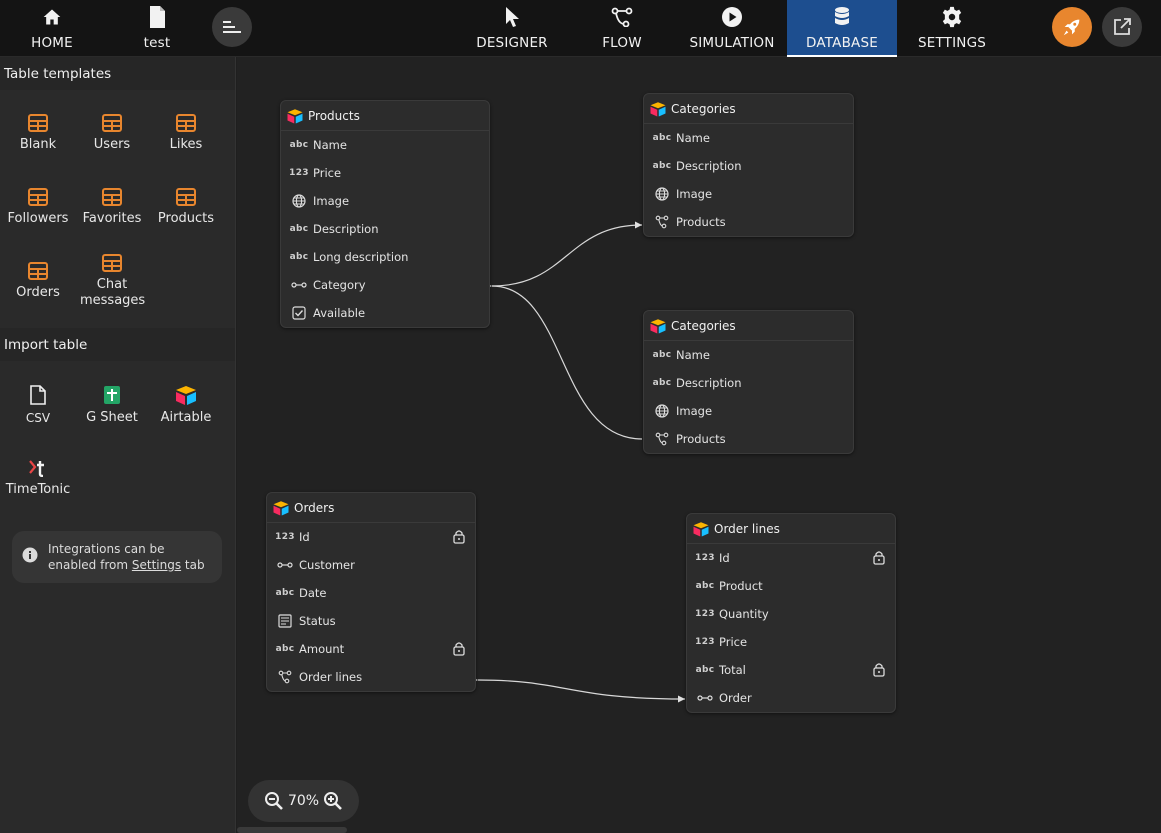 This screenshot has width=1161, height=833. I want to click on import-label: Airtable, so click(186, 417).